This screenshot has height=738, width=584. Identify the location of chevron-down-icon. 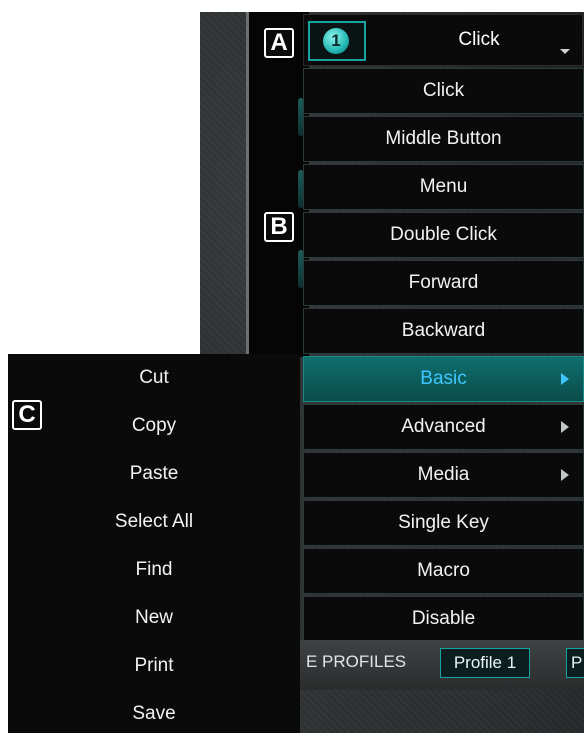
(565, 51).